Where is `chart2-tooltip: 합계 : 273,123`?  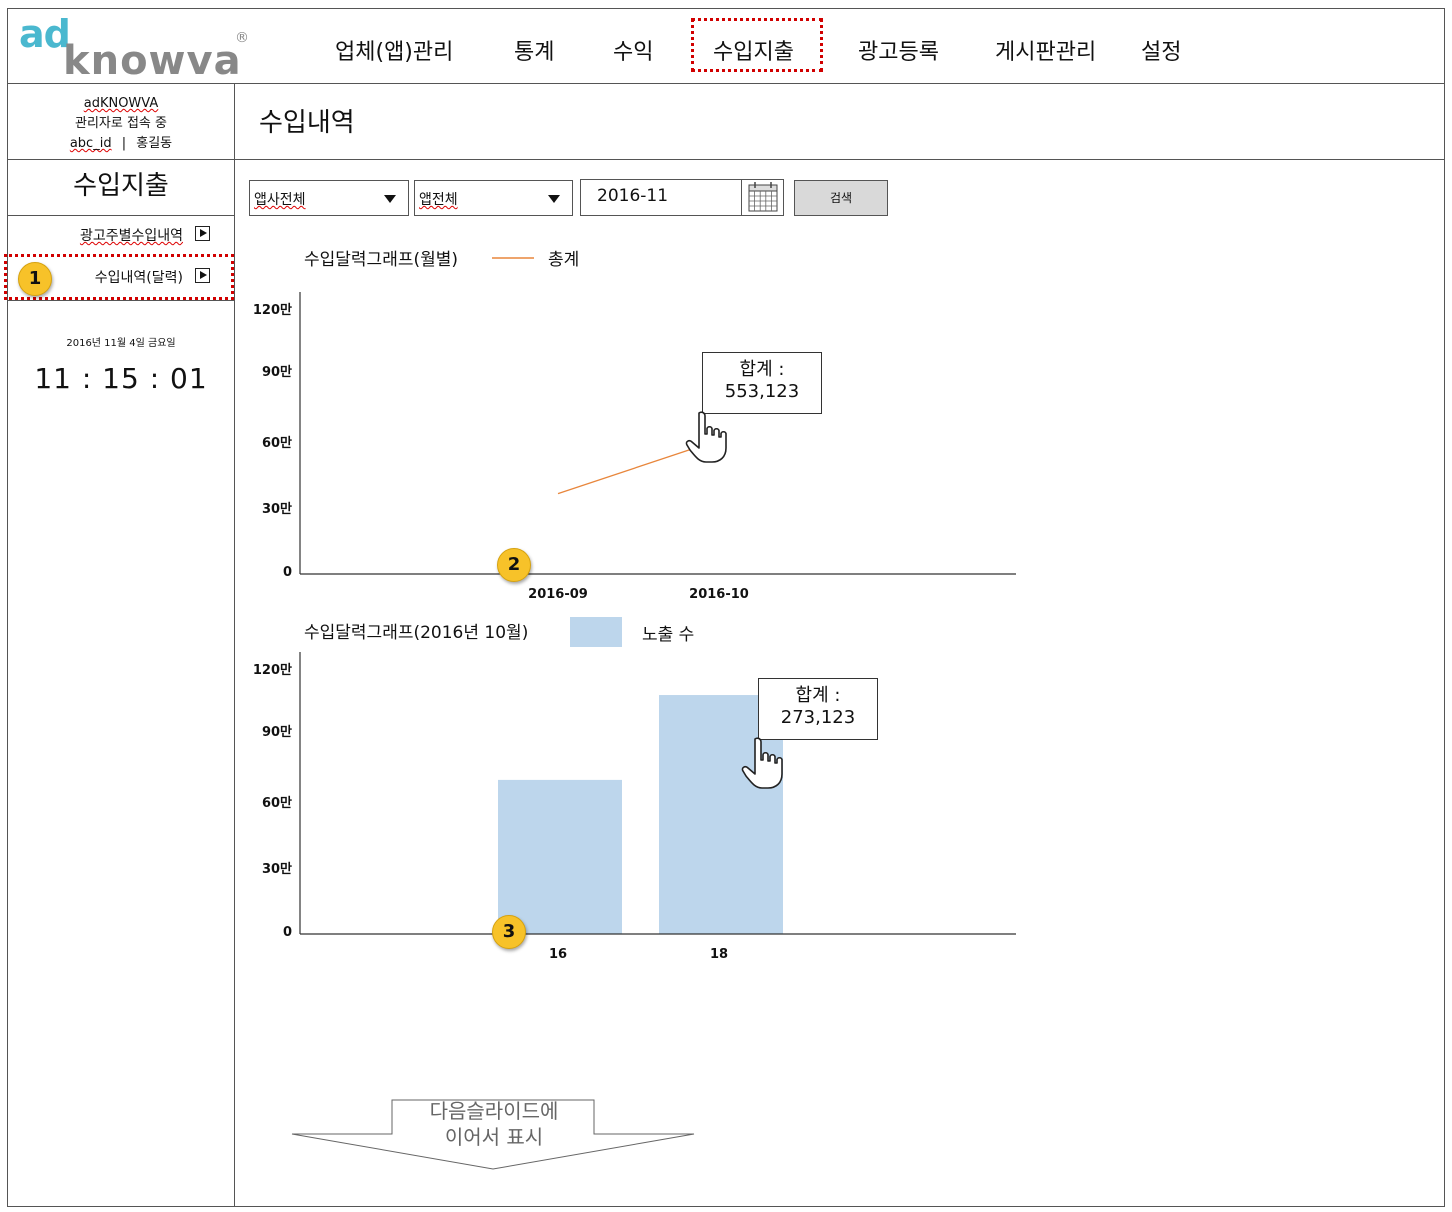
chart2-tooltip: 합계 : 273,123 is located at coordinates (818, 709).